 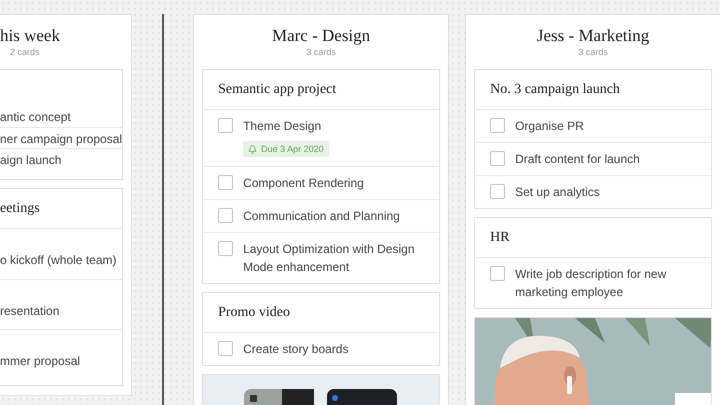 I want to click on task-text: Component Rendering, so click(x=303, y=183).